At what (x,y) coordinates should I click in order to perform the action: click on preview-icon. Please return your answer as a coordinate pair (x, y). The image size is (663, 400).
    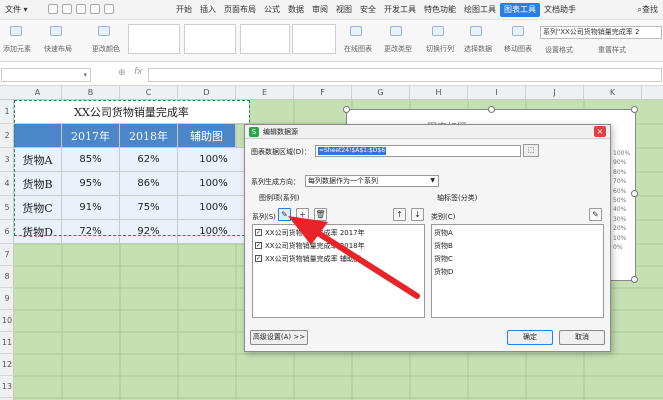
    Looking at the image, I should click on (81, 9).